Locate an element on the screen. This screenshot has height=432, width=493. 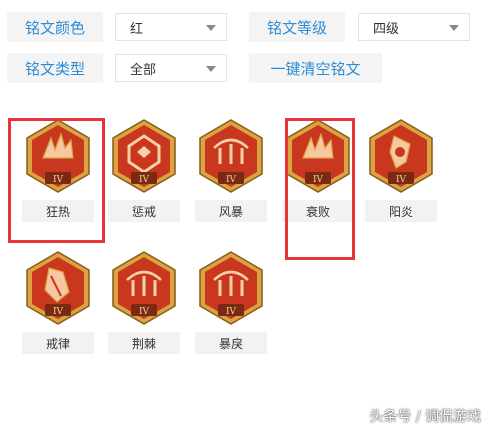
rune-color-value: 红 is located at coordinates (137, 29).